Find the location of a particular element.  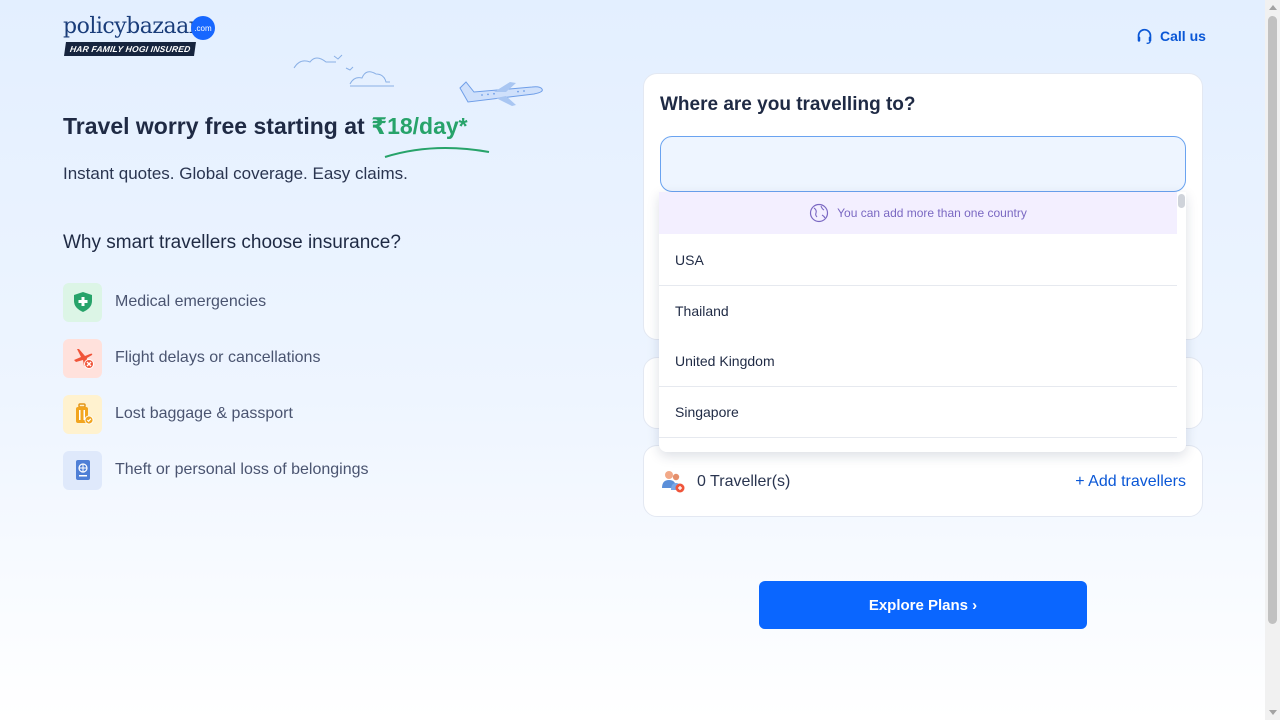

benefit-item: Medical emergencies is located at coordinates (164, 302).